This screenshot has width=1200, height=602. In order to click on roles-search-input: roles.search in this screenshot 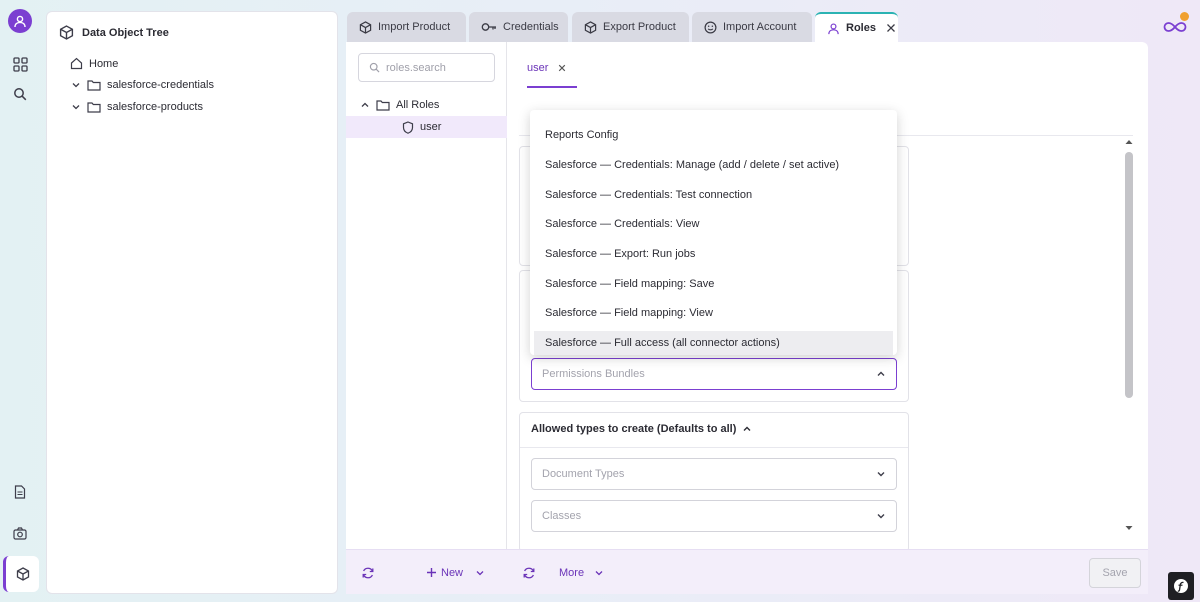, I will do `click(426, 67)`.